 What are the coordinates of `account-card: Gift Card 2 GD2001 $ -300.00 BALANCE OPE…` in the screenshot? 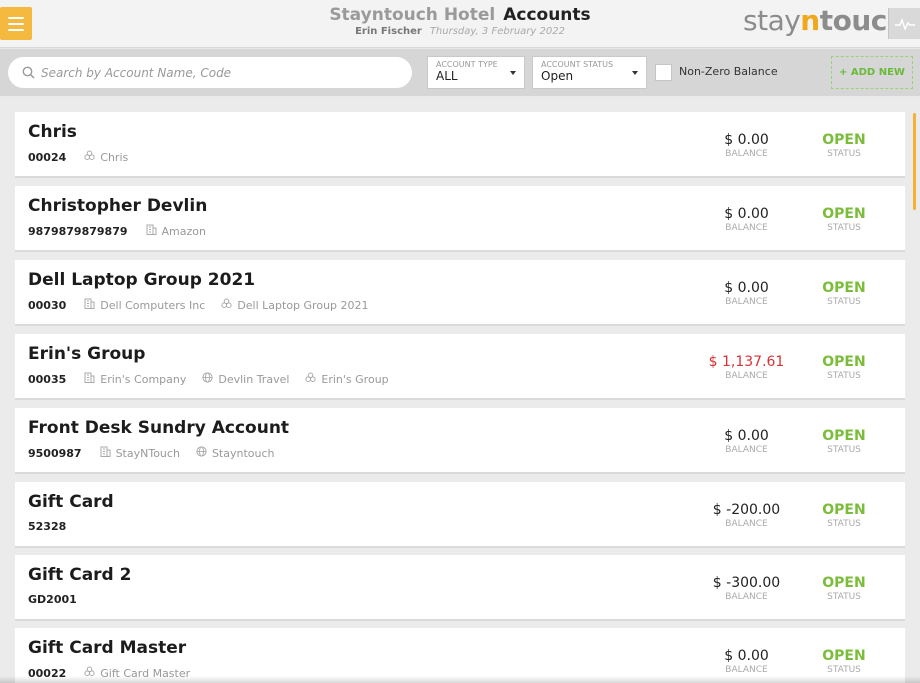 It's located at (460, 588).